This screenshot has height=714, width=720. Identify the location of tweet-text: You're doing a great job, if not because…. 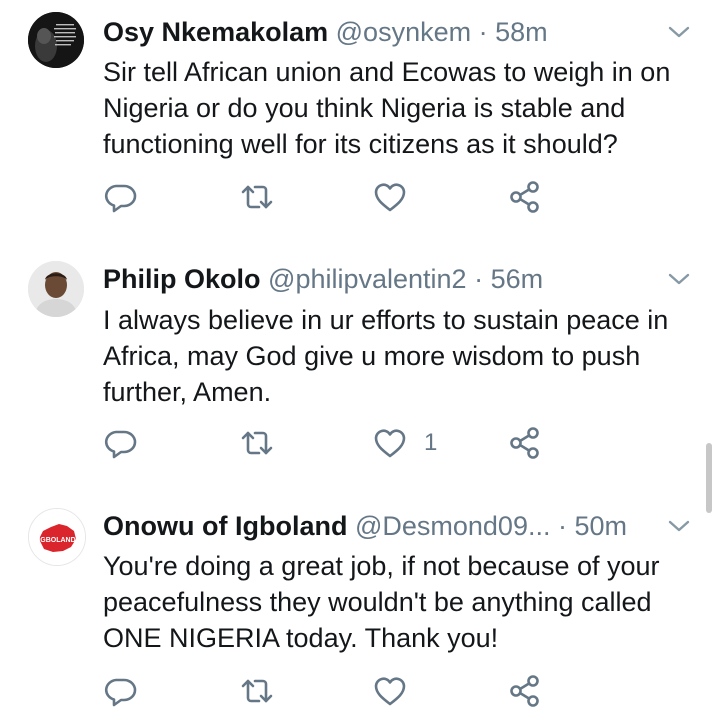
(403, 602).